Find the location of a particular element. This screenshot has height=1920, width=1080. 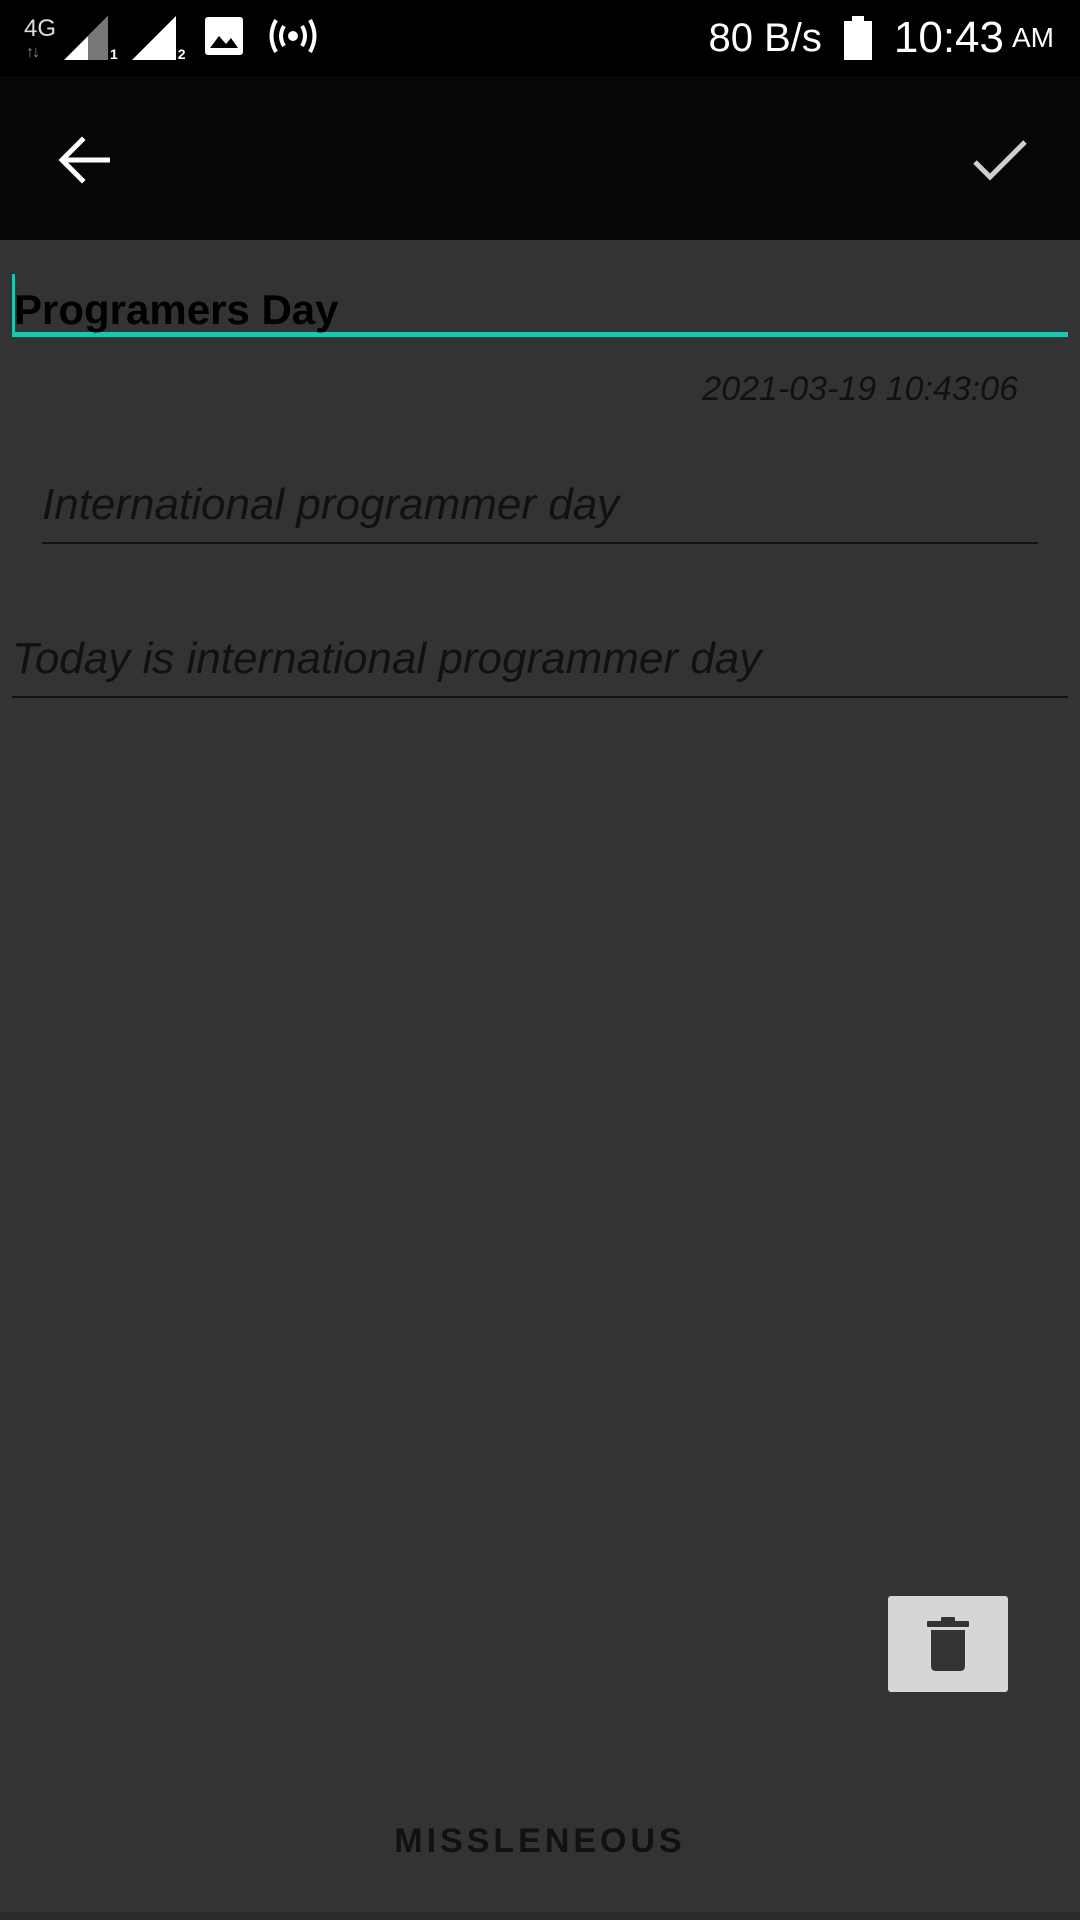

hotspot-icon is located at coordinates (293, 38).